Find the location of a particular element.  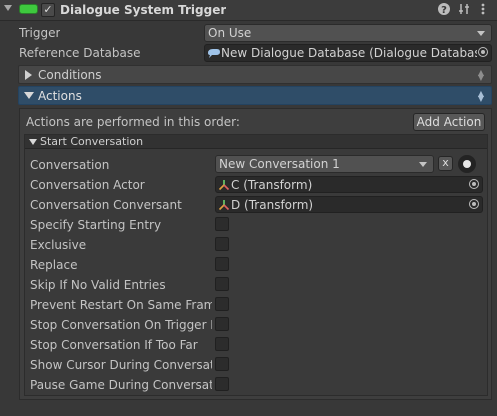

component-enabled-checkbox: ✓ is located at coordinates (48, 10).